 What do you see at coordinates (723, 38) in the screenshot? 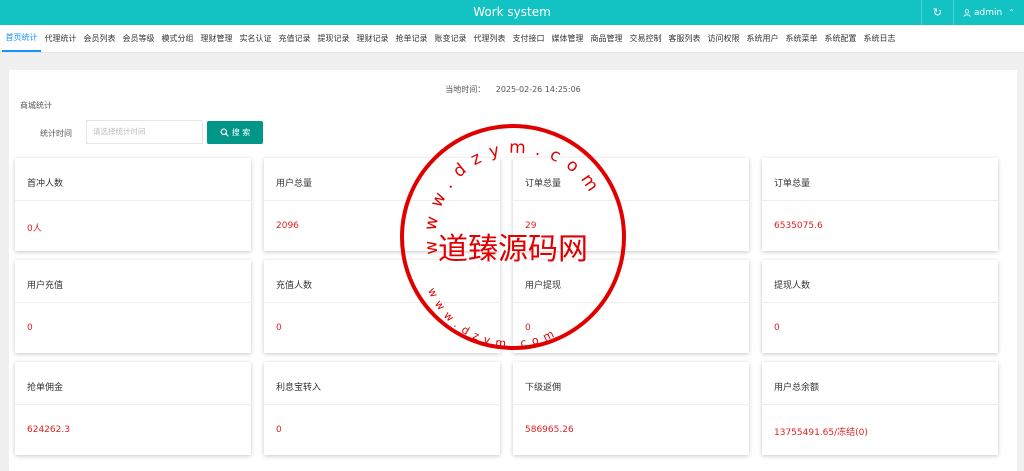
I see `nav-tab: 访问权限` at bounding box center [723, 38].